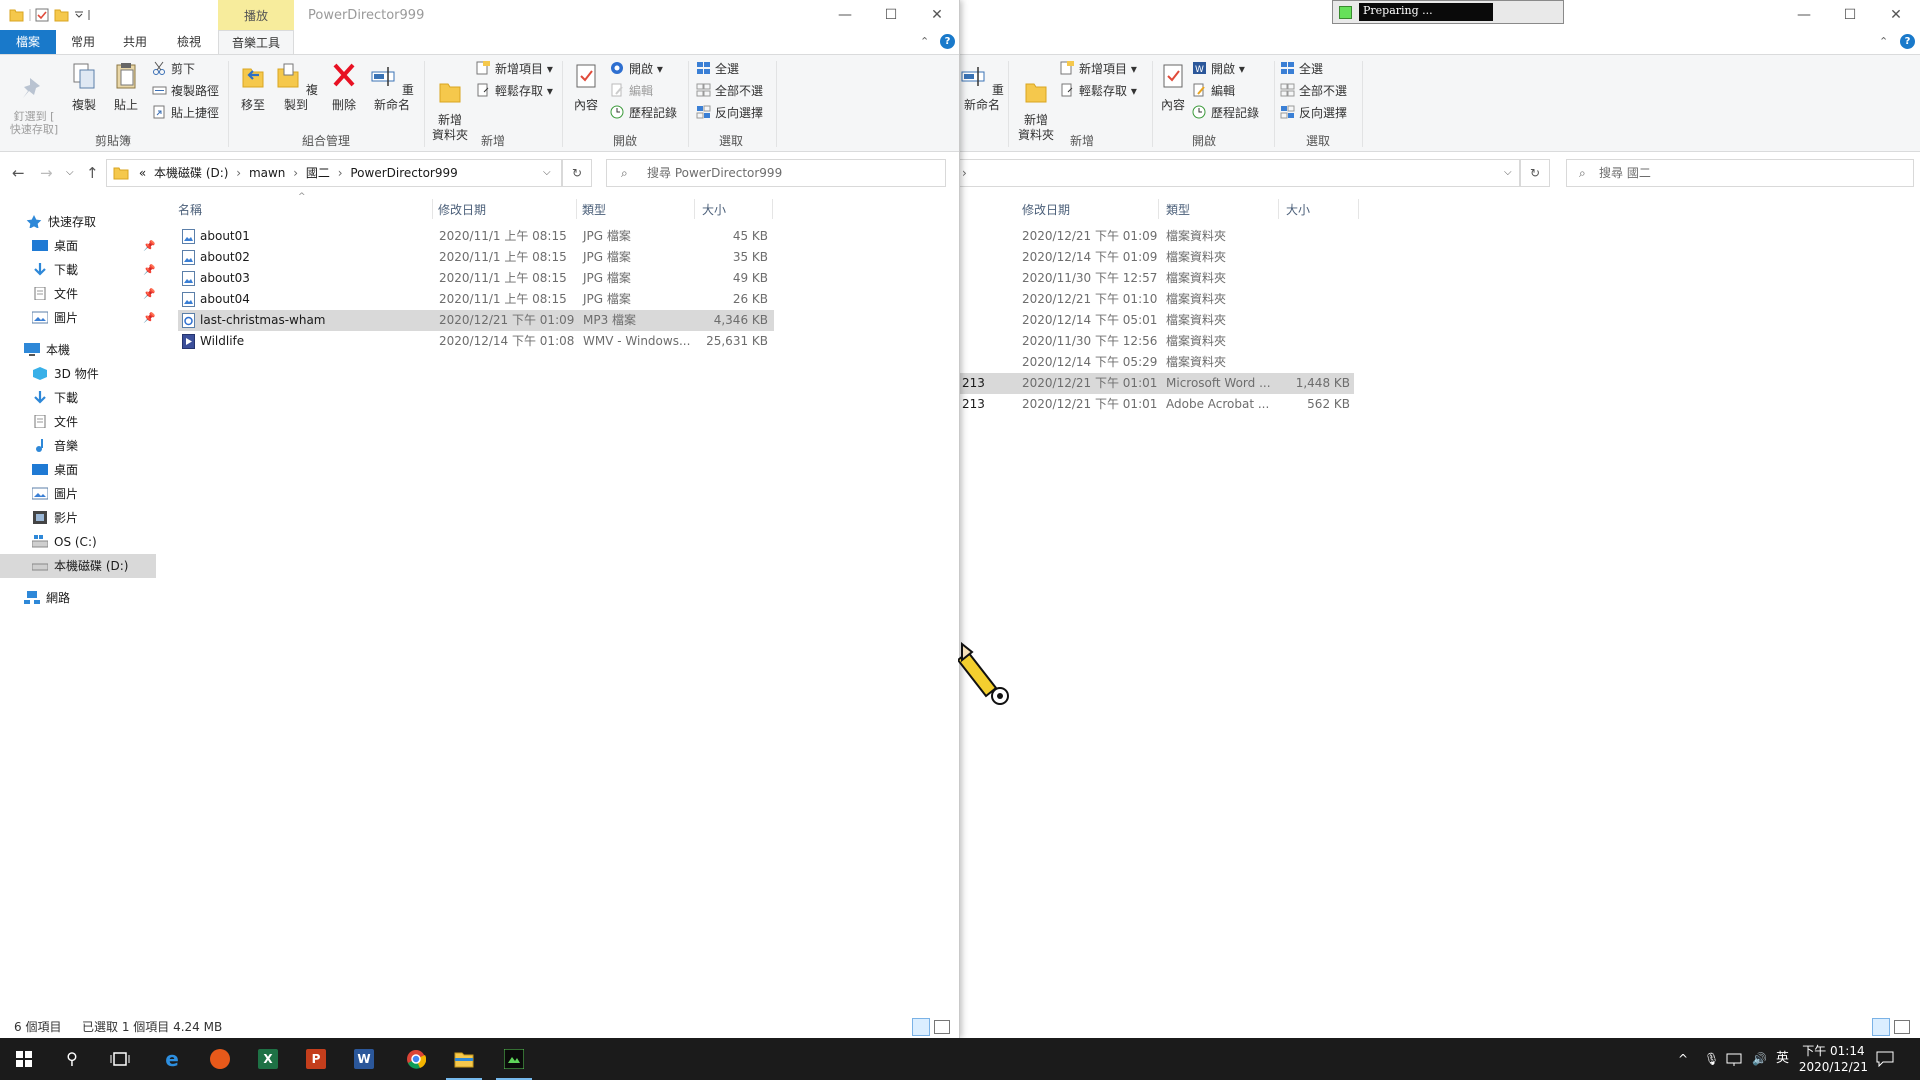 The width and height of the screenshot is (1920, 1080). I want to click on up-button: ↑, so click(92, 173).